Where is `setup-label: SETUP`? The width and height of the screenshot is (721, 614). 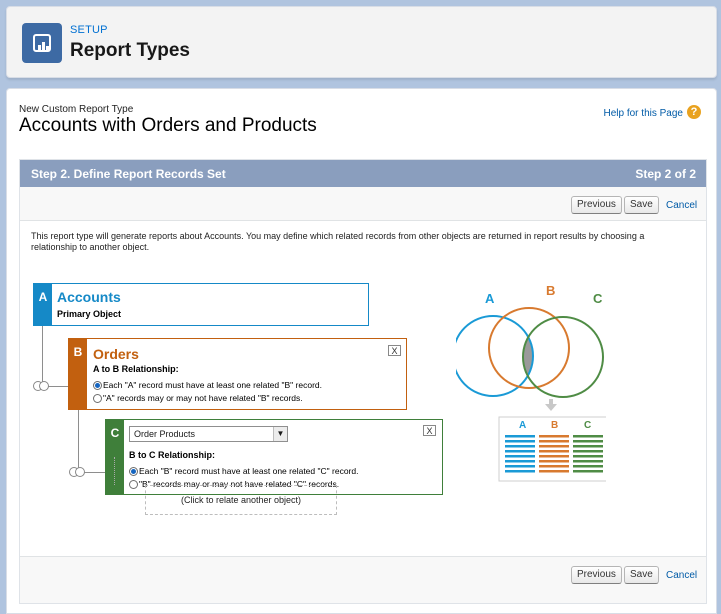
setup-label: SETUP is located at coordinates (89, 30).